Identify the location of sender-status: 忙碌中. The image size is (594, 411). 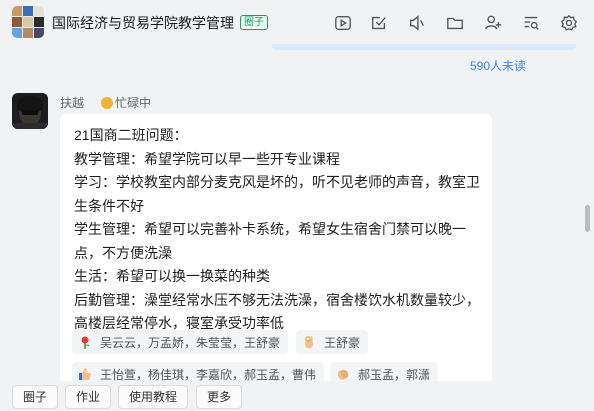
(126, 102).